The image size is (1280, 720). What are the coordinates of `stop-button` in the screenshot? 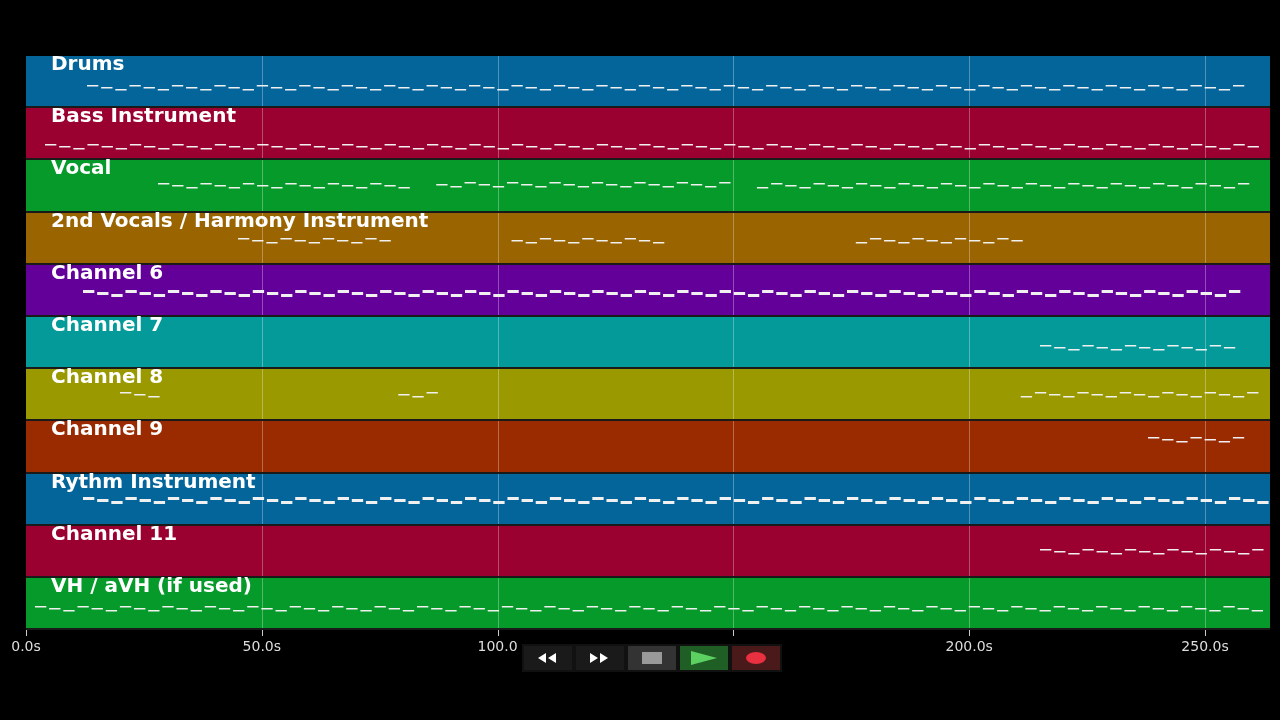 It's located at (652, 658).